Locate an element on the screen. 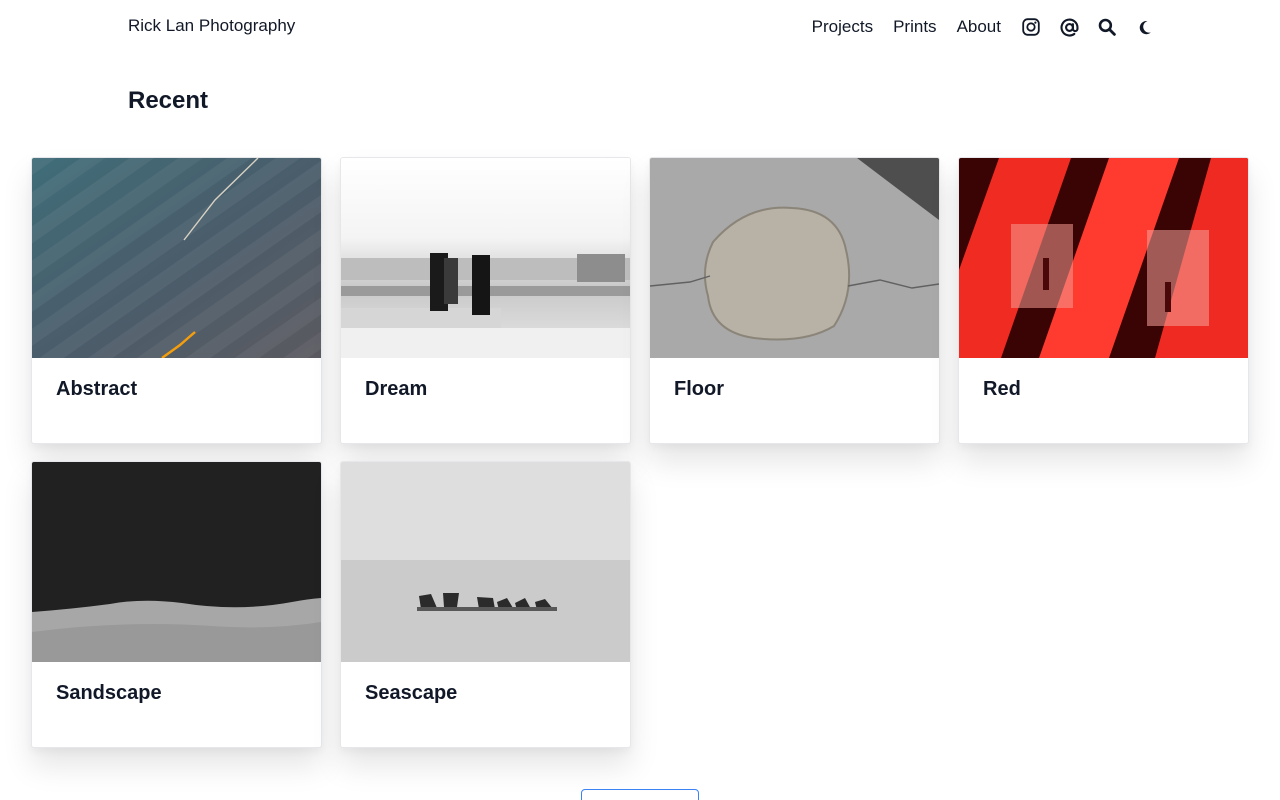 The image size is (1280, 800). card-title: Floor is located at coordinates (699, 389).